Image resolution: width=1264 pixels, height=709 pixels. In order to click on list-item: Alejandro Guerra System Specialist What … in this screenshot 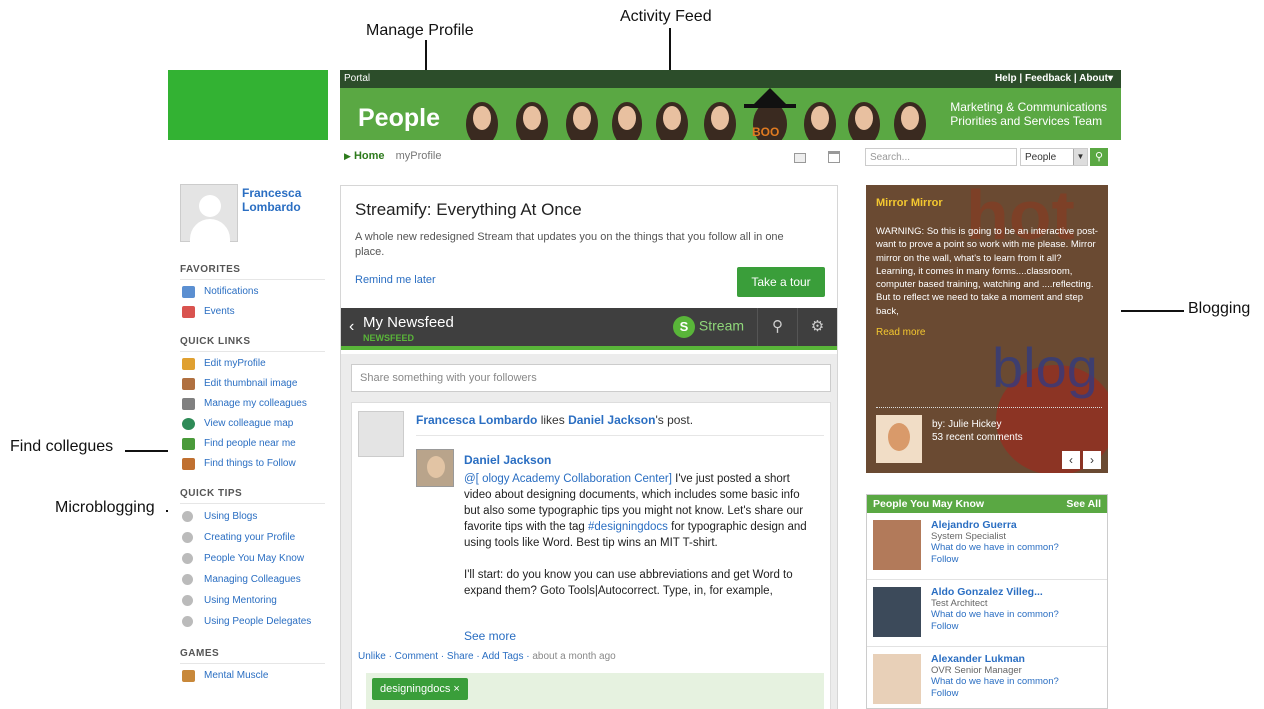, I will do `click(987, 546)`.